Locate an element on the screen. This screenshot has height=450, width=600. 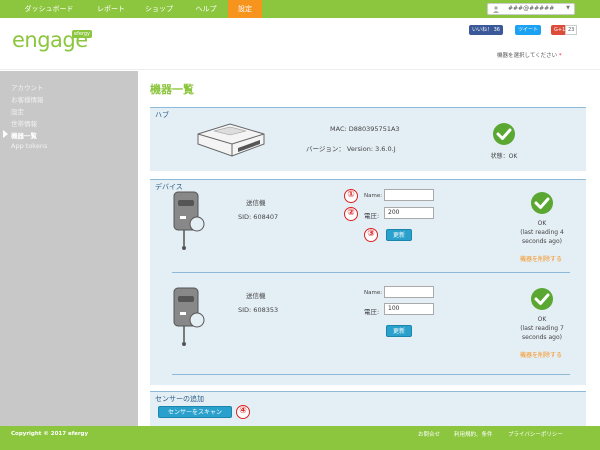
active-arrow-icon is located at coordinates (5, 134).